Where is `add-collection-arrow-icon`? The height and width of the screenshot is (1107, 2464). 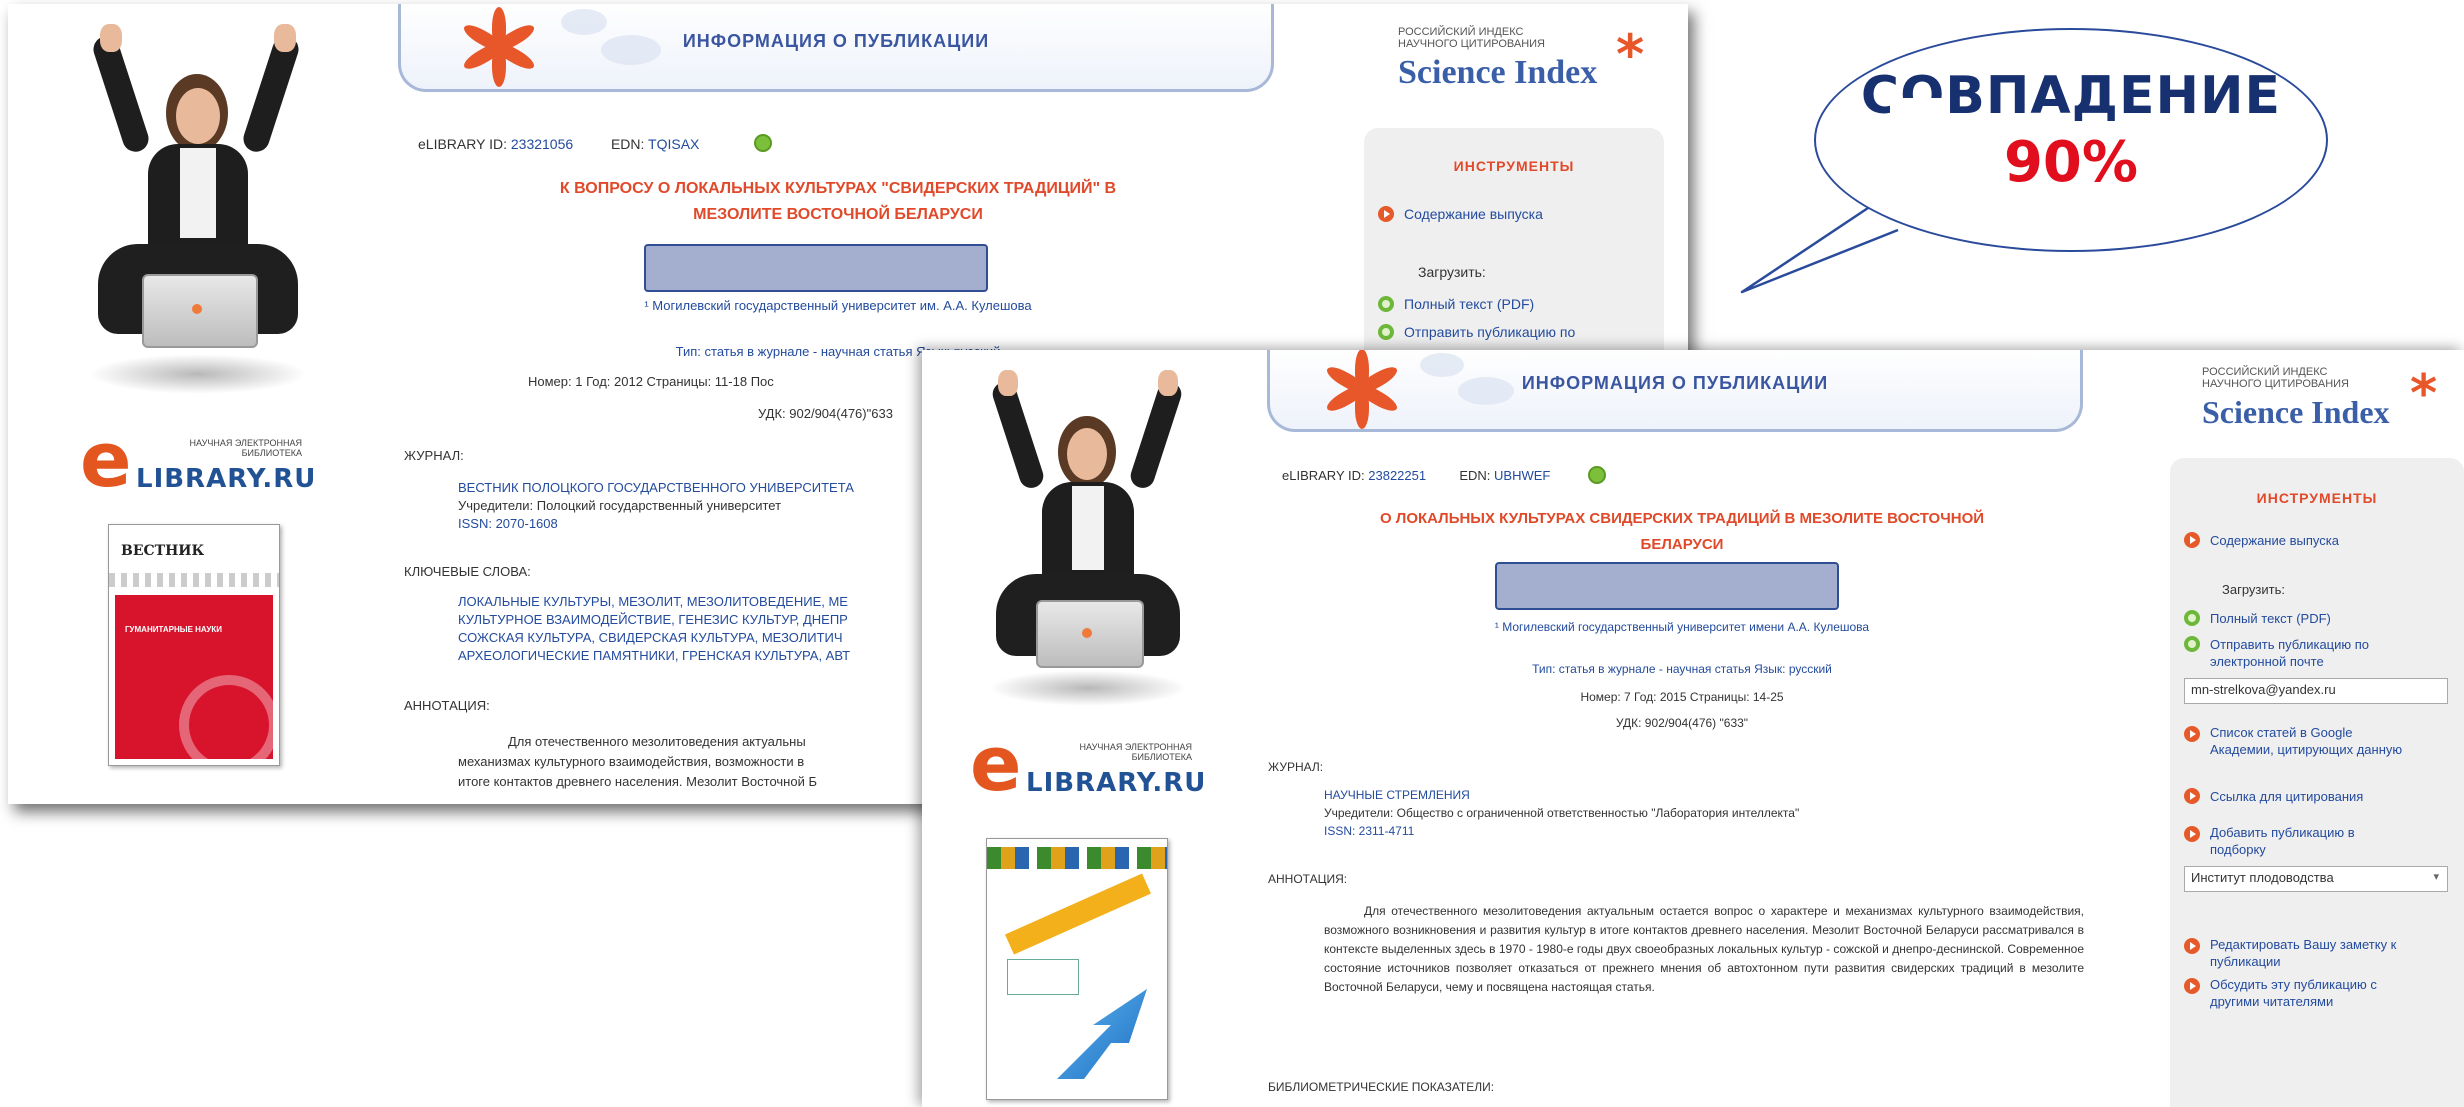 add-collection-arrow-icon is located at coordinates (2192, 834).